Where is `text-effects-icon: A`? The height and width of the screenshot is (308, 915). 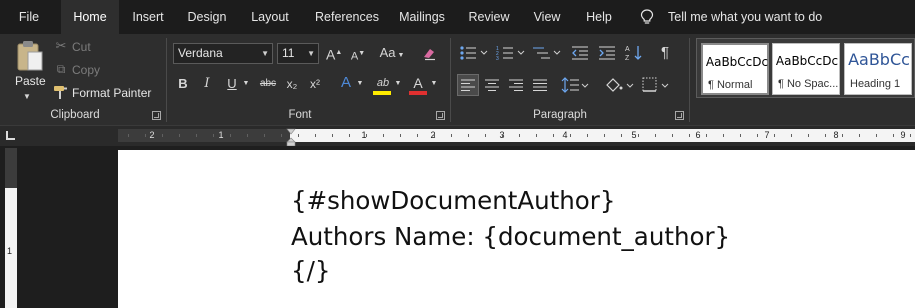
text-effects-icon: A is located at coordinates (346, 83).